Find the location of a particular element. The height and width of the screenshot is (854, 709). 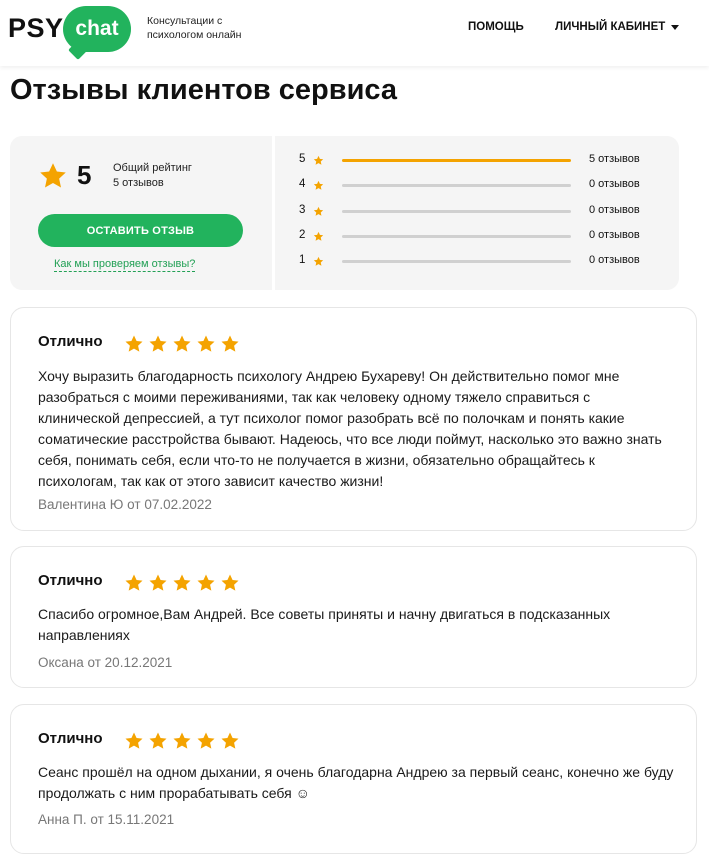

leave-review-button: ОСТАВИТЬ ОТЗЫВ is located at coordinates (140, 230).